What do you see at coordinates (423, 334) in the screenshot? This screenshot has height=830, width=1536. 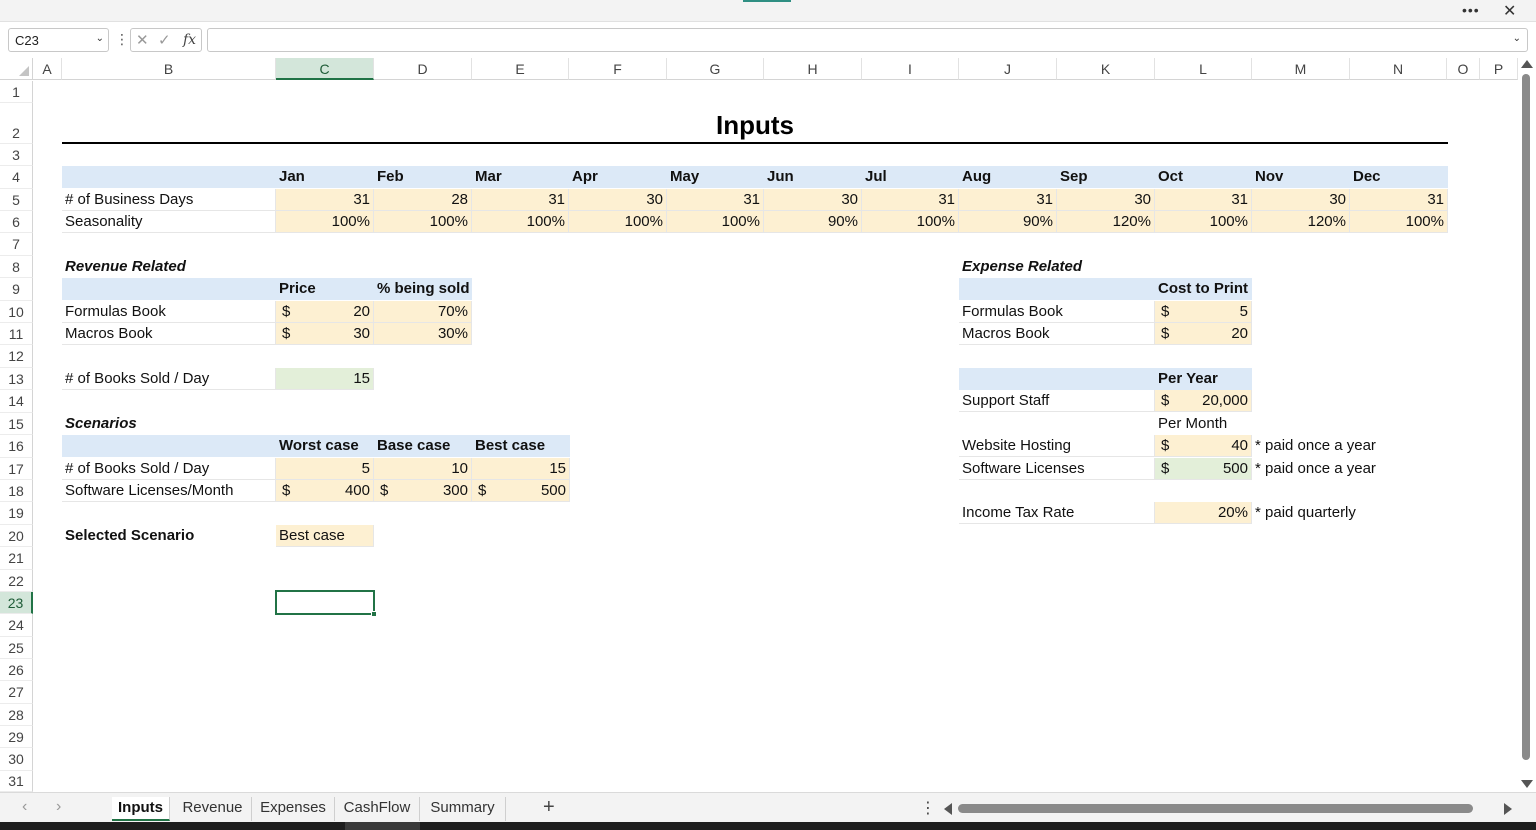 I see `revenue-pct-cell: 30%` at bounding box center [423, 334].